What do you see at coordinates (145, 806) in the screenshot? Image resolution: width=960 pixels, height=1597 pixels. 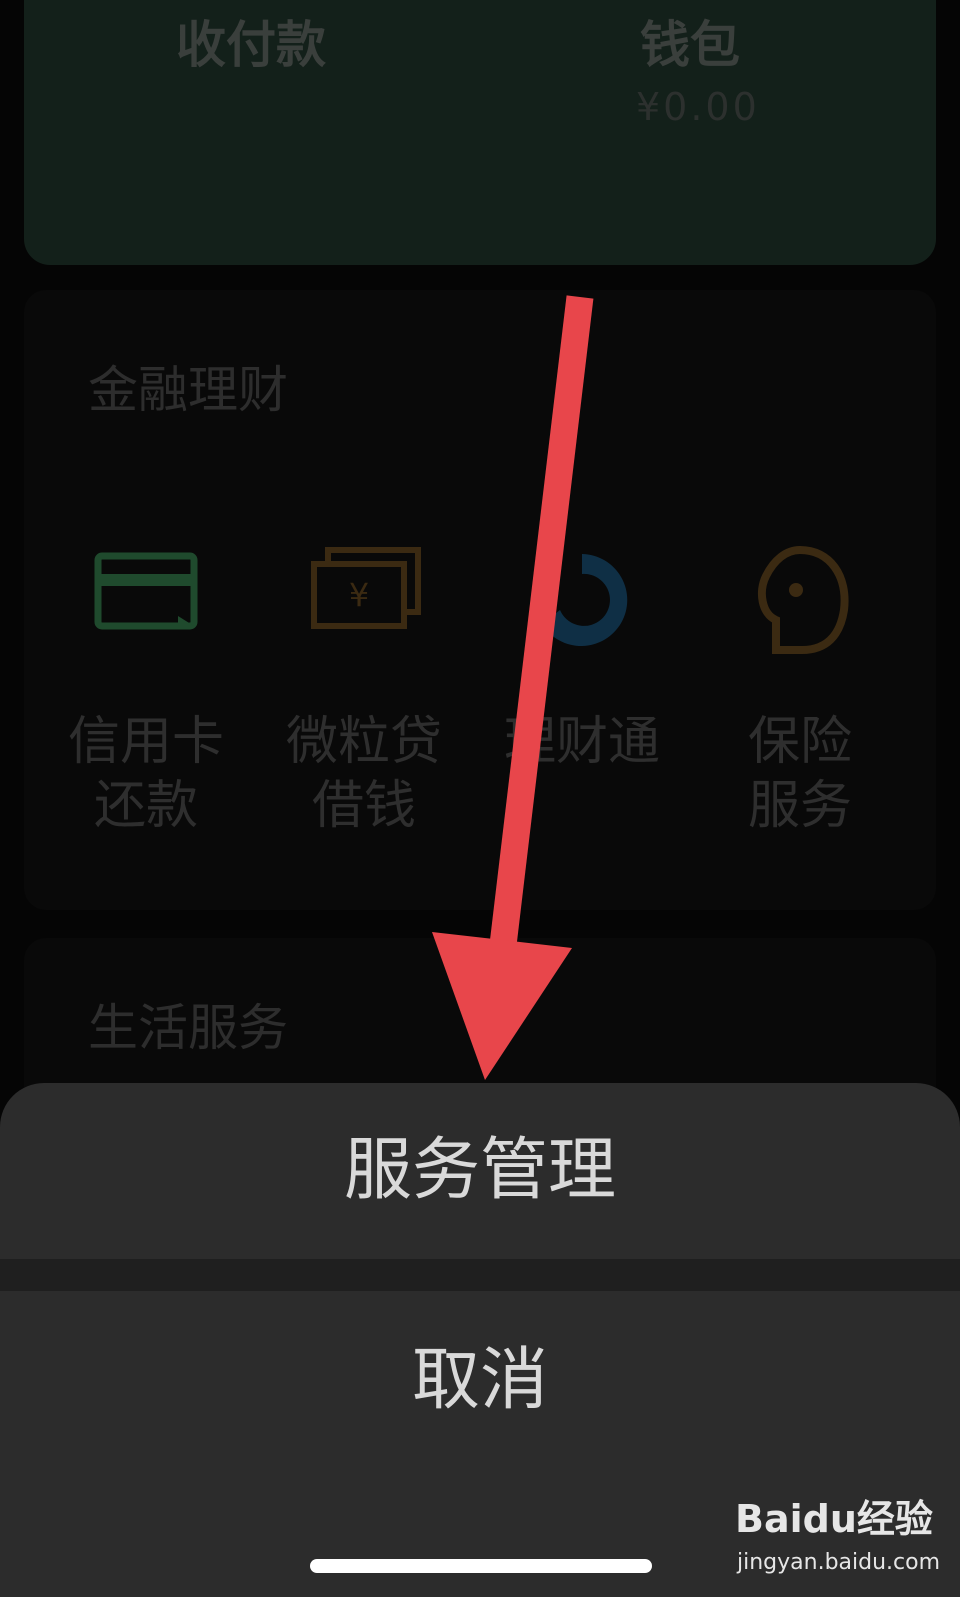 I see `credit-card-label-2: 还款` at bounding box center [145, 806].